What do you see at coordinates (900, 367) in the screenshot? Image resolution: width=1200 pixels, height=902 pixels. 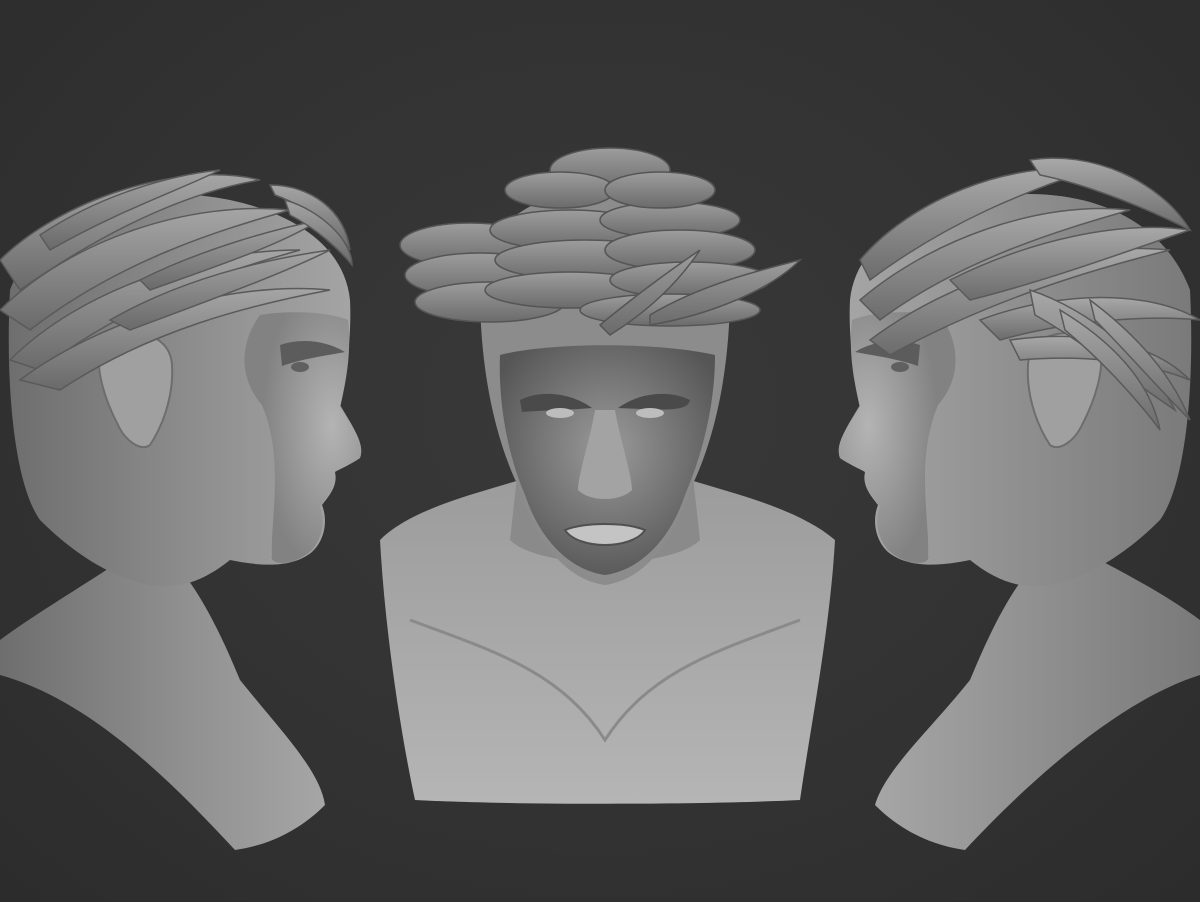 I see `right-eye` at bounding box center [900, 367].